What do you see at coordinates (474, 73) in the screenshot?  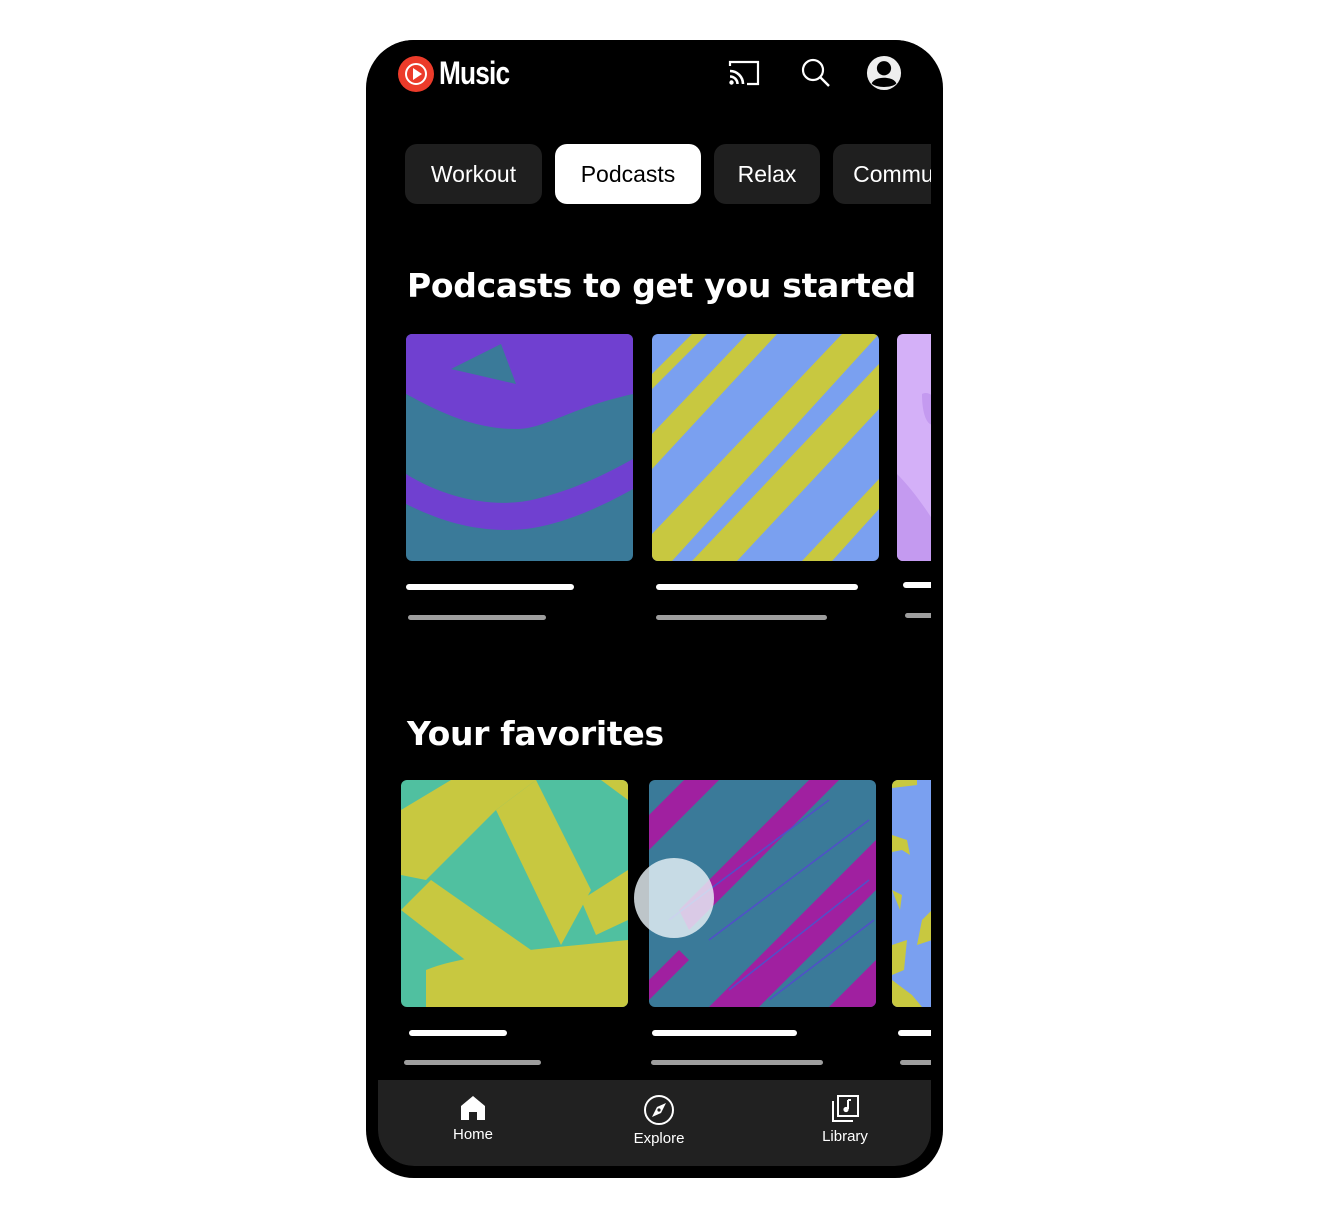 I see `app-name: Music` at bounding box center [474, 73].